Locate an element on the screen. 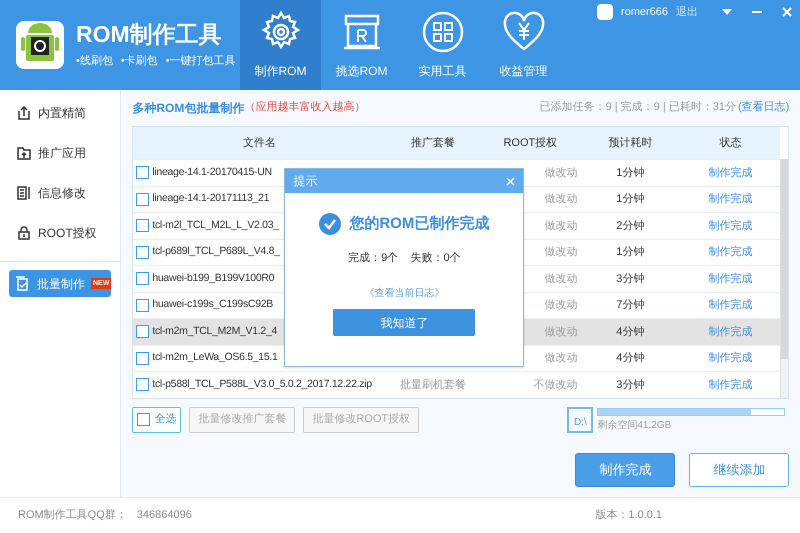  section-title: 多种ROM包批量制作 is located at coordinates (188, 108).